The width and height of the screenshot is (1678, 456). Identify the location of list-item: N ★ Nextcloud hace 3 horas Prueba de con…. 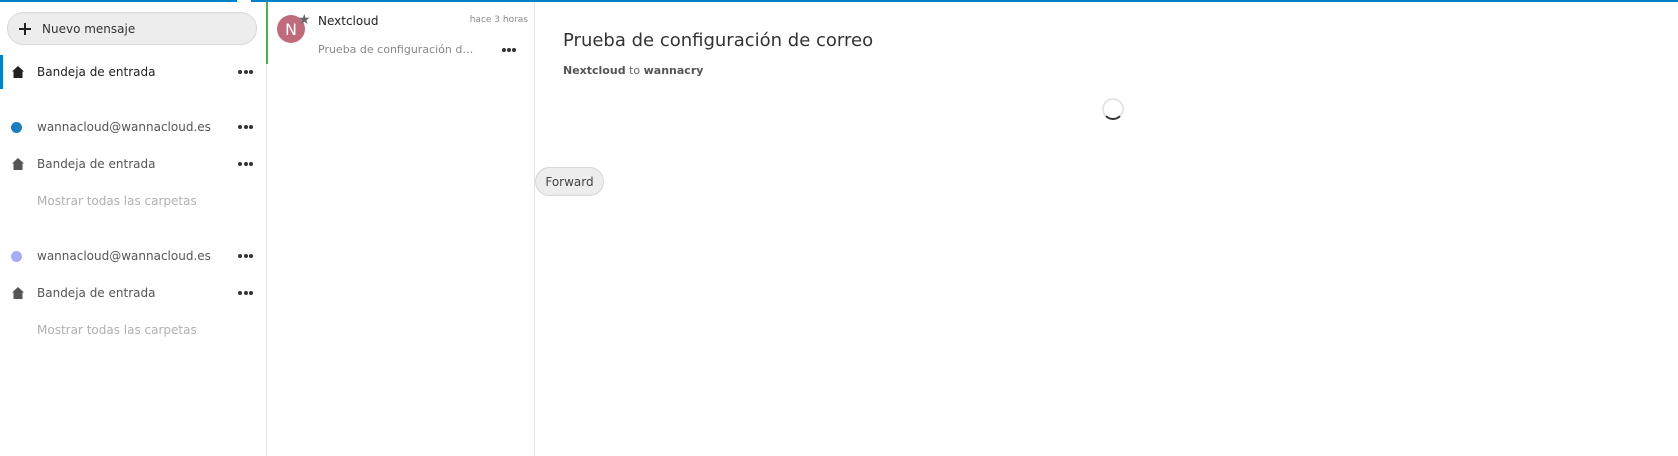
(400, 33).